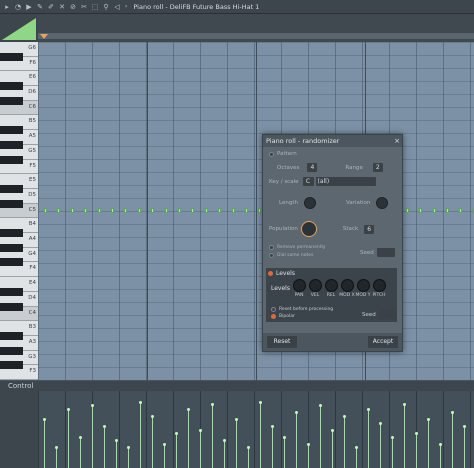 This screenshot has height=468, width=474. What do you see at coordinates (44, 36) in the screenshot?
I see `playhead-marker` at bounding box center [44, 36].